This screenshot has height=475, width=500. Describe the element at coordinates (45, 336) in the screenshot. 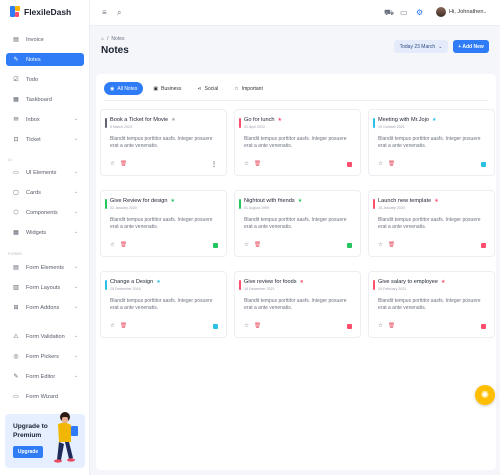

I see `sidebar-item-form-validation: ⚠ Form Validation ⌄` at that location.